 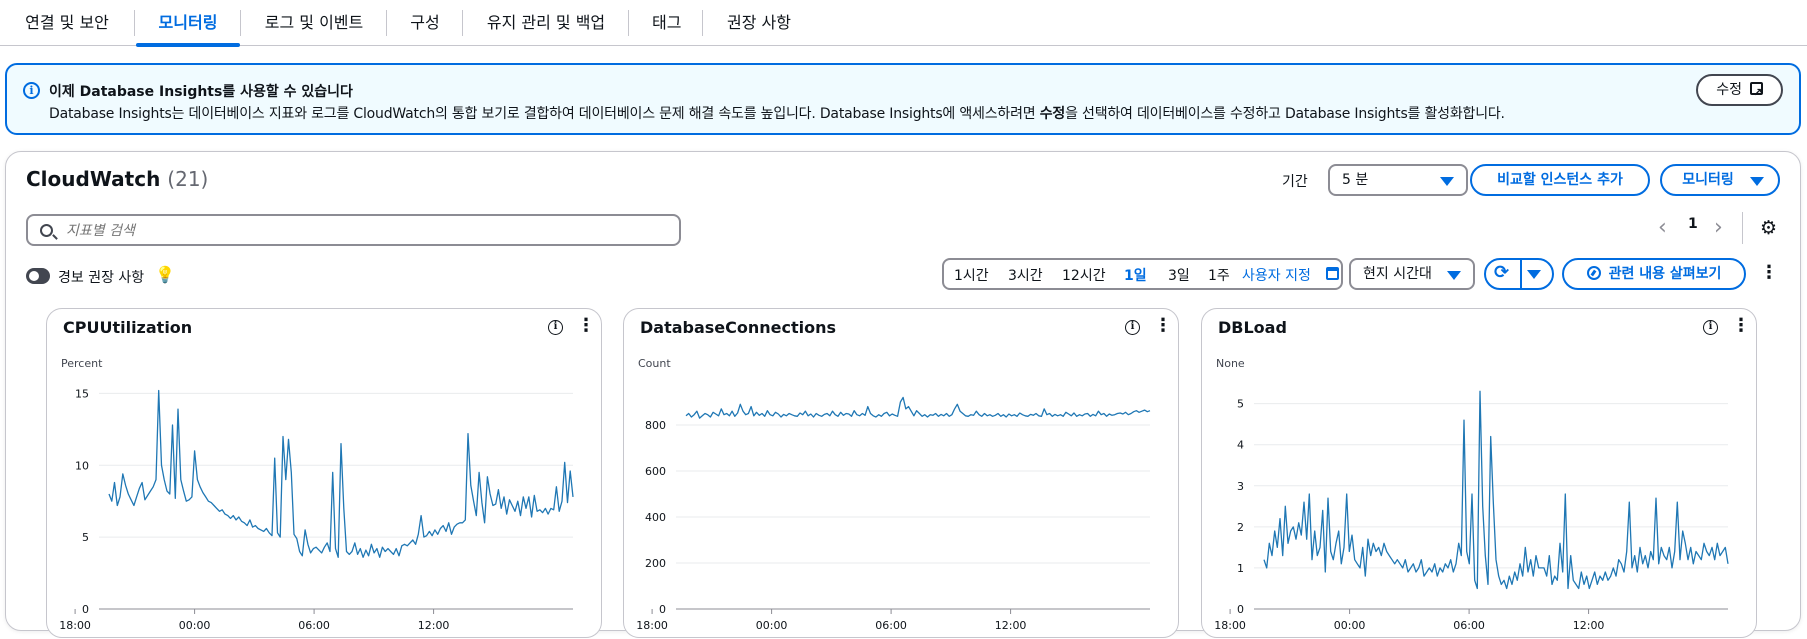 I want to click on external-link-icon, so click(x=1756, y=93).